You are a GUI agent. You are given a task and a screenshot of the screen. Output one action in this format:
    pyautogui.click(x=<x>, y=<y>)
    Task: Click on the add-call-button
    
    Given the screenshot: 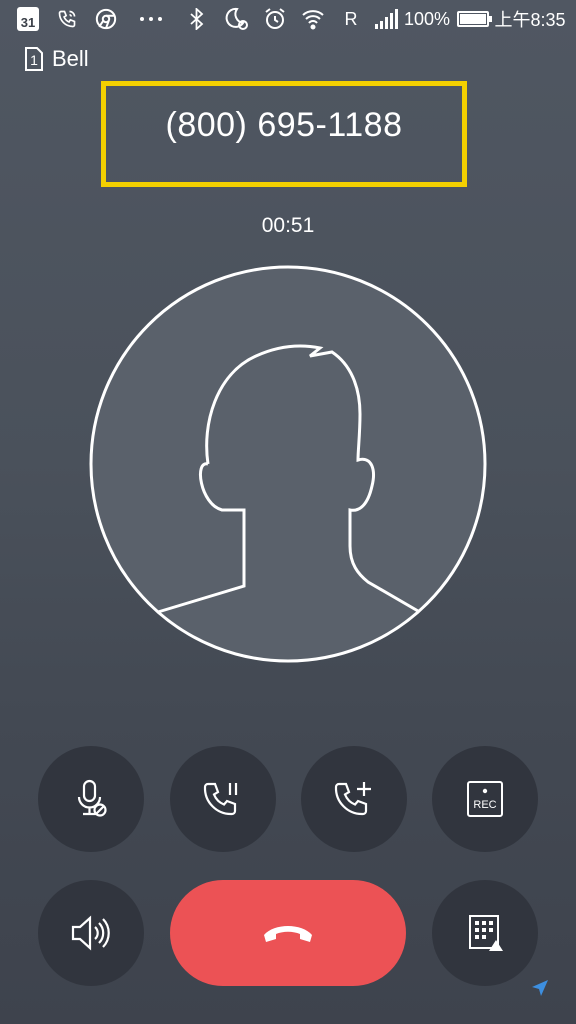 What is the action you would take?
    pyautogui.click(x=354, y=799)
    